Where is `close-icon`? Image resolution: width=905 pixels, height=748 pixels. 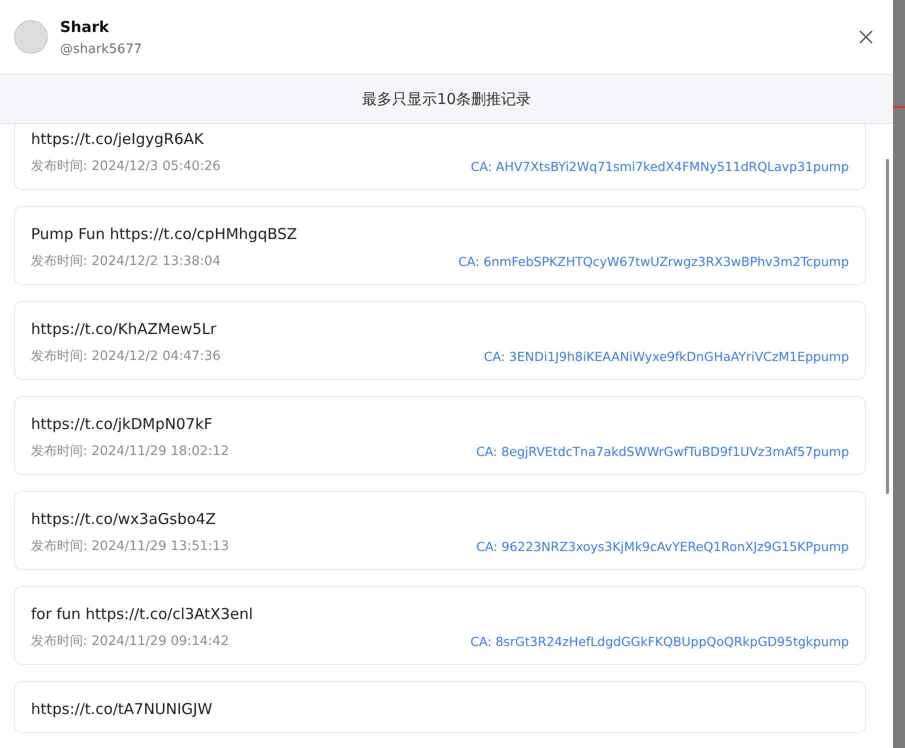 close-icon is located at coordinates (866, 37).